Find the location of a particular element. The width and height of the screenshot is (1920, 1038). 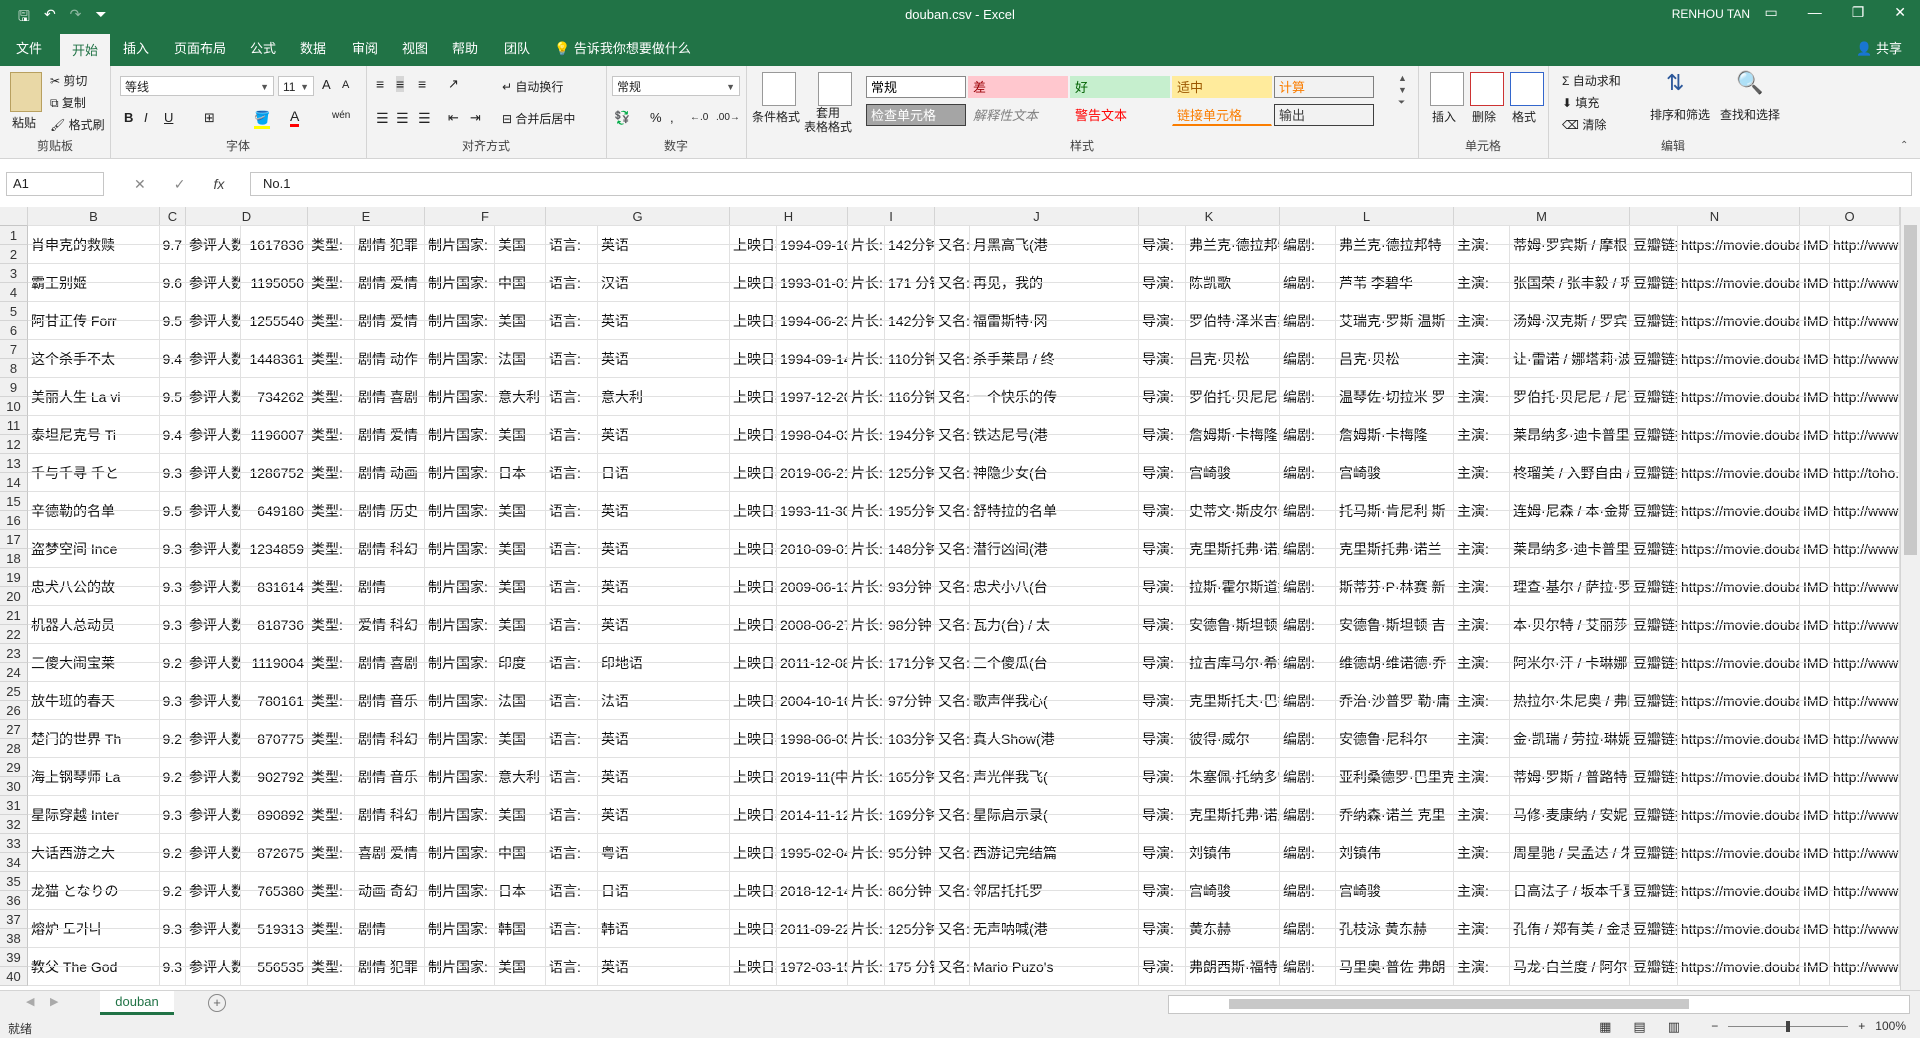

table-cell: 蒂姆·罗斯 / 普路特·泰勒 is located at coordinates (1570, 777).